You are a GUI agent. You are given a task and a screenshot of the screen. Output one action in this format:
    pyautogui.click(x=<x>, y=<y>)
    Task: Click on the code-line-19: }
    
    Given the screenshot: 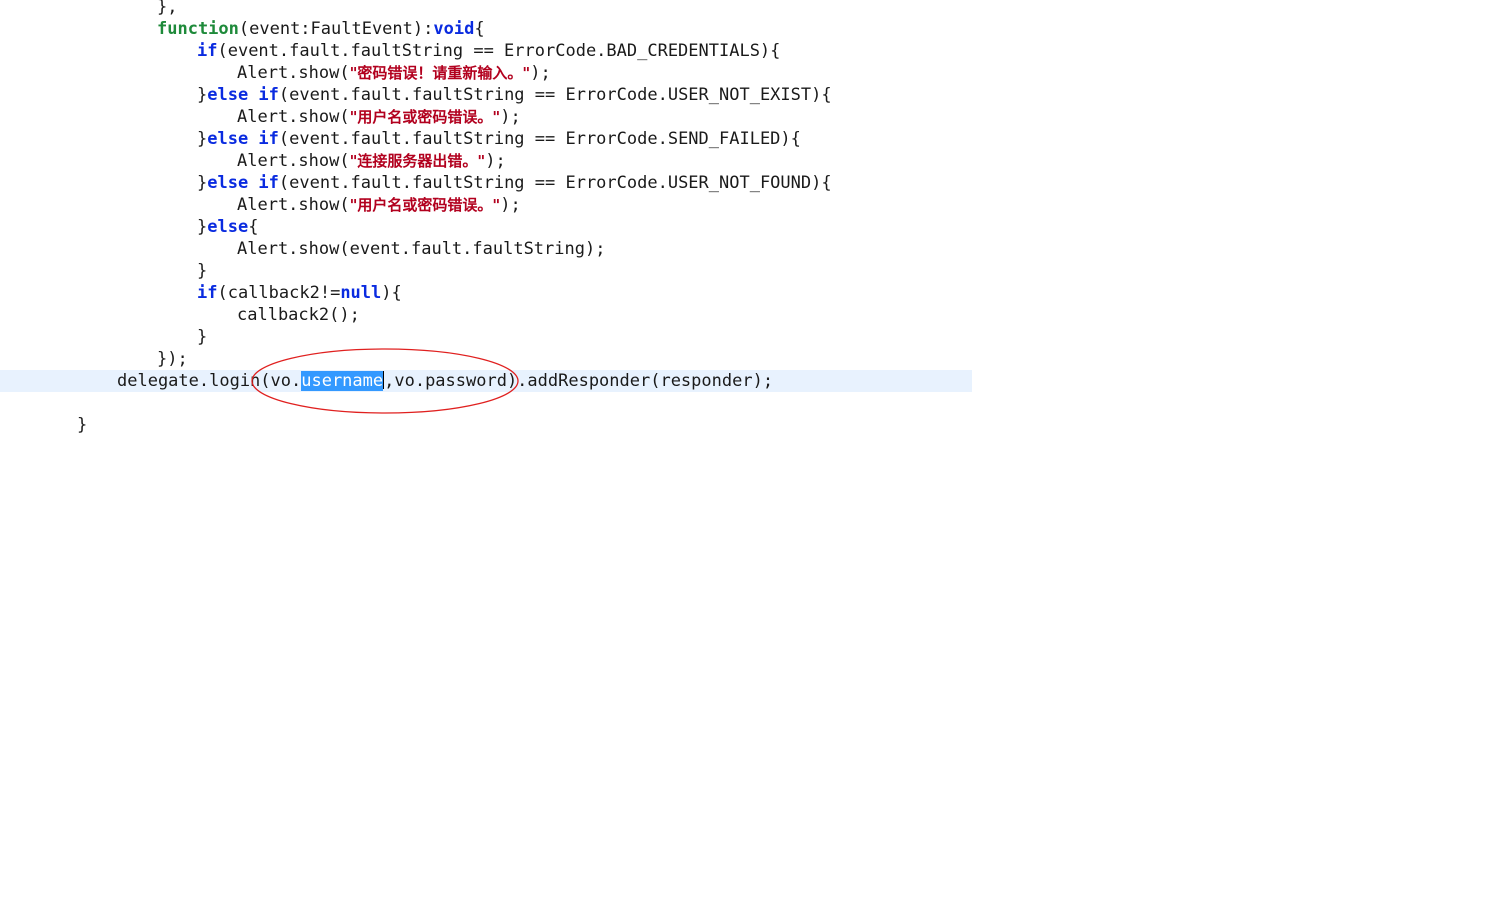 What is the action you would take?
    pyautogui.click(x=486, y=425)
    